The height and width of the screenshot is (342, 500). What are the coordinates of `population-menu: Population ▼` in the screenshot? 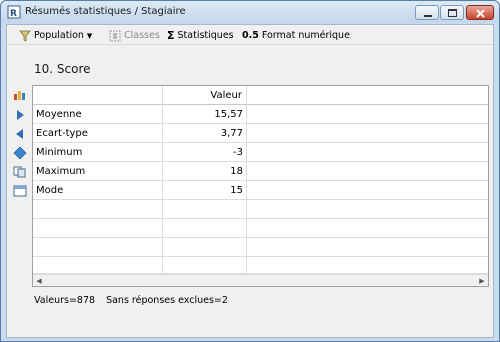 It's located at (55, 35).